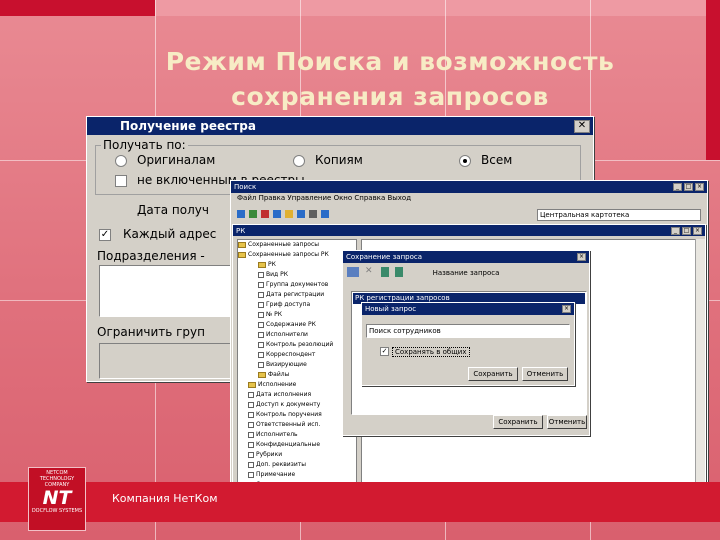  What do you see at coordinates (390, 61) in the screenshot?
I see `title-line-1: Режим Поиска и возможность` at bounding box center [390, 61].